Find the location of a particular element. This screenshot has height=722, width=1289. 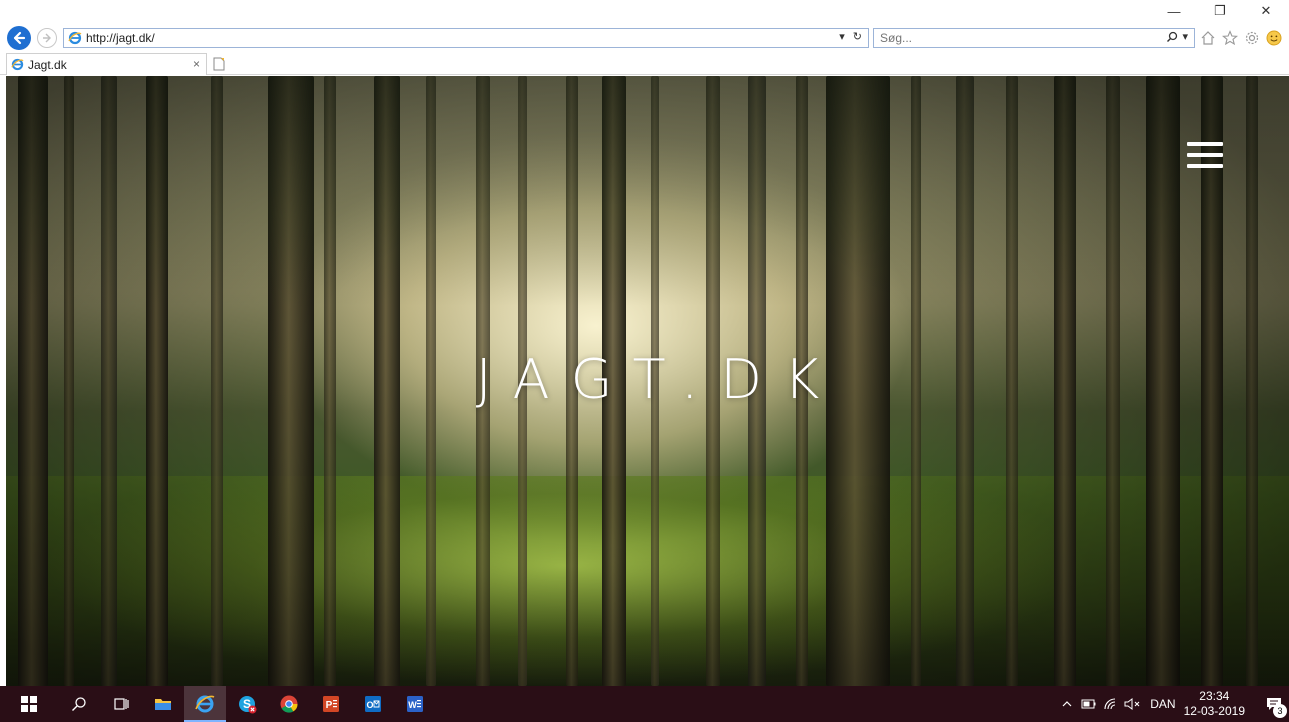

word-app: W is located at coordinates (415, 704).